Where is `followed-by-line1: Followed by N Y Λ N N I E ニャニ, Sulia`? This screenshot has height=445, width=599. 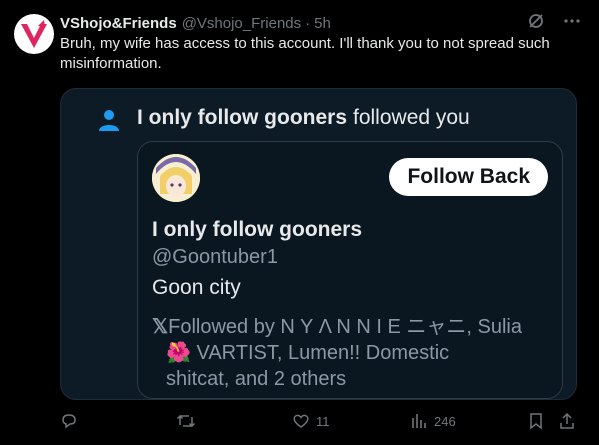
followed-by-line1: Followed by N Y Λ N N I E ニャニ, Sulia is located at coordinates (345, 327).